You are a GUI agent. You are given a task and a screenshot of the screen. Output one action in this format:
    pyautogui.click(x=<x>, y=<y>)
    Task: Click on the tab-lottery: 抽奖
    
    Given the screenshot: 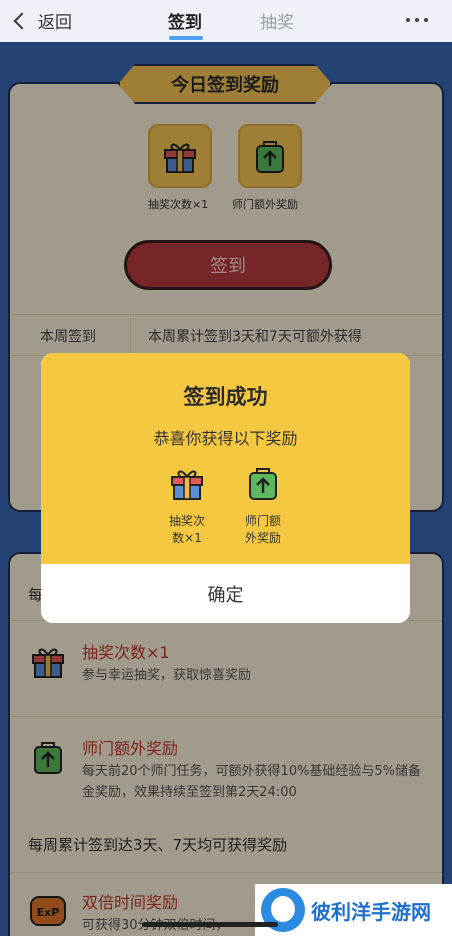 What is the action you would take?
    pyautogui.click(x=277, y=20)
    